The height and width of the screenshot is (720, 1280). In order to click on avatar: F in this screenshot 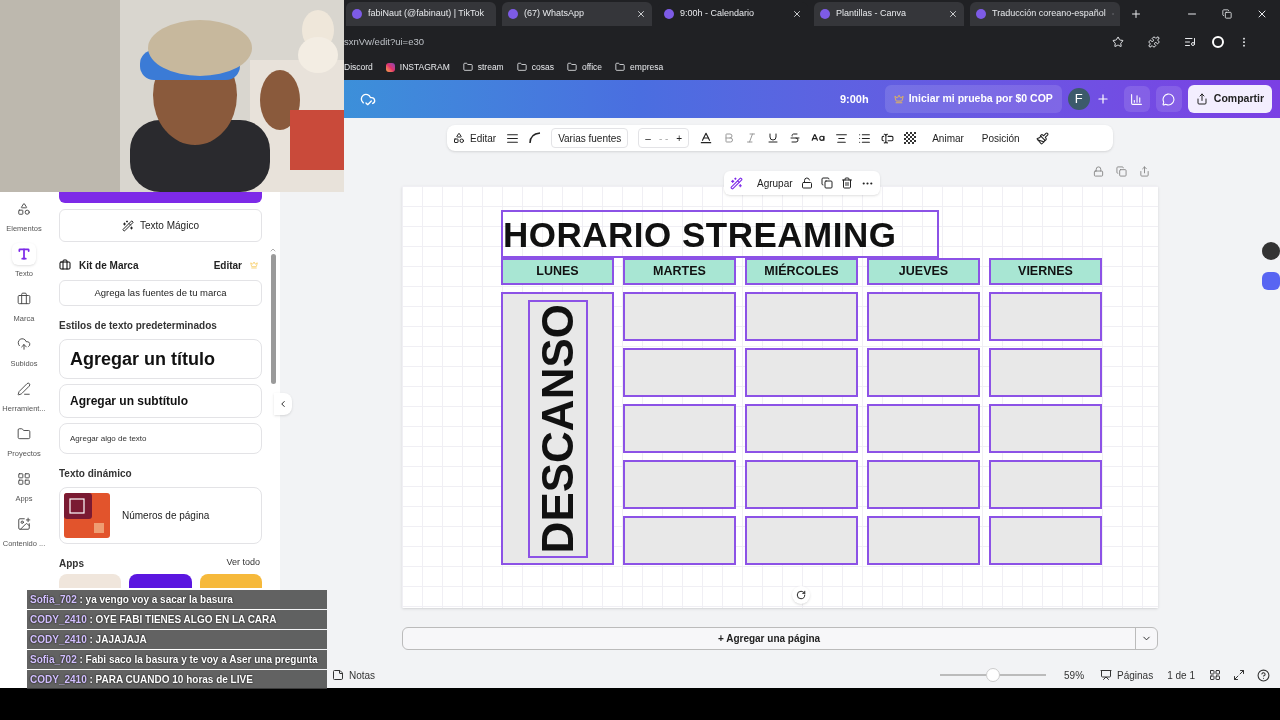, I will do `click(1078, 99)`.